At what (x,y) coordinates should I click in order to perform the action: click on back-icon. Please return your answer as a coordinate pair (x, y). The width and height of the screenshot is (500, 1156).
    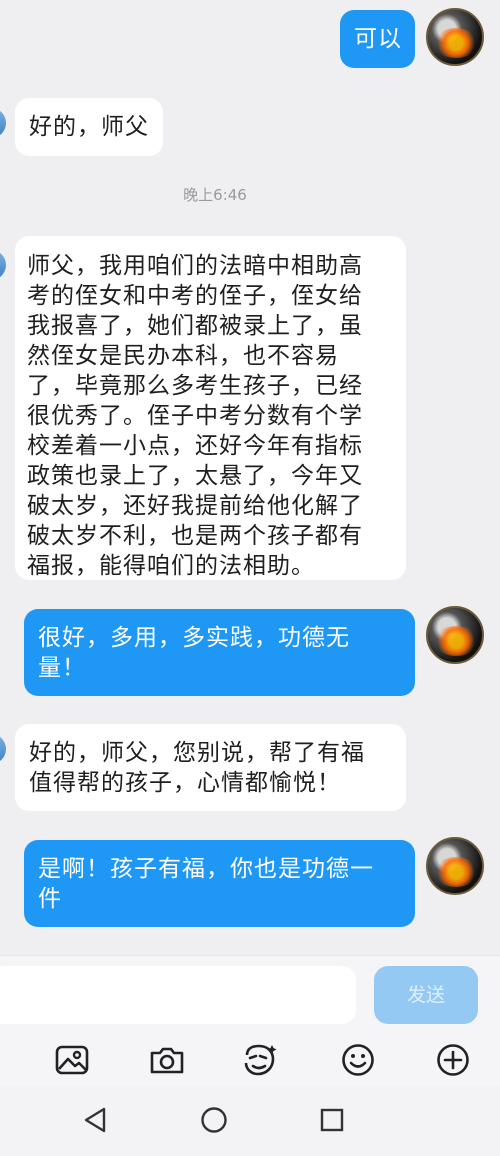
    Looking at the image, I should click on (95, 1120).